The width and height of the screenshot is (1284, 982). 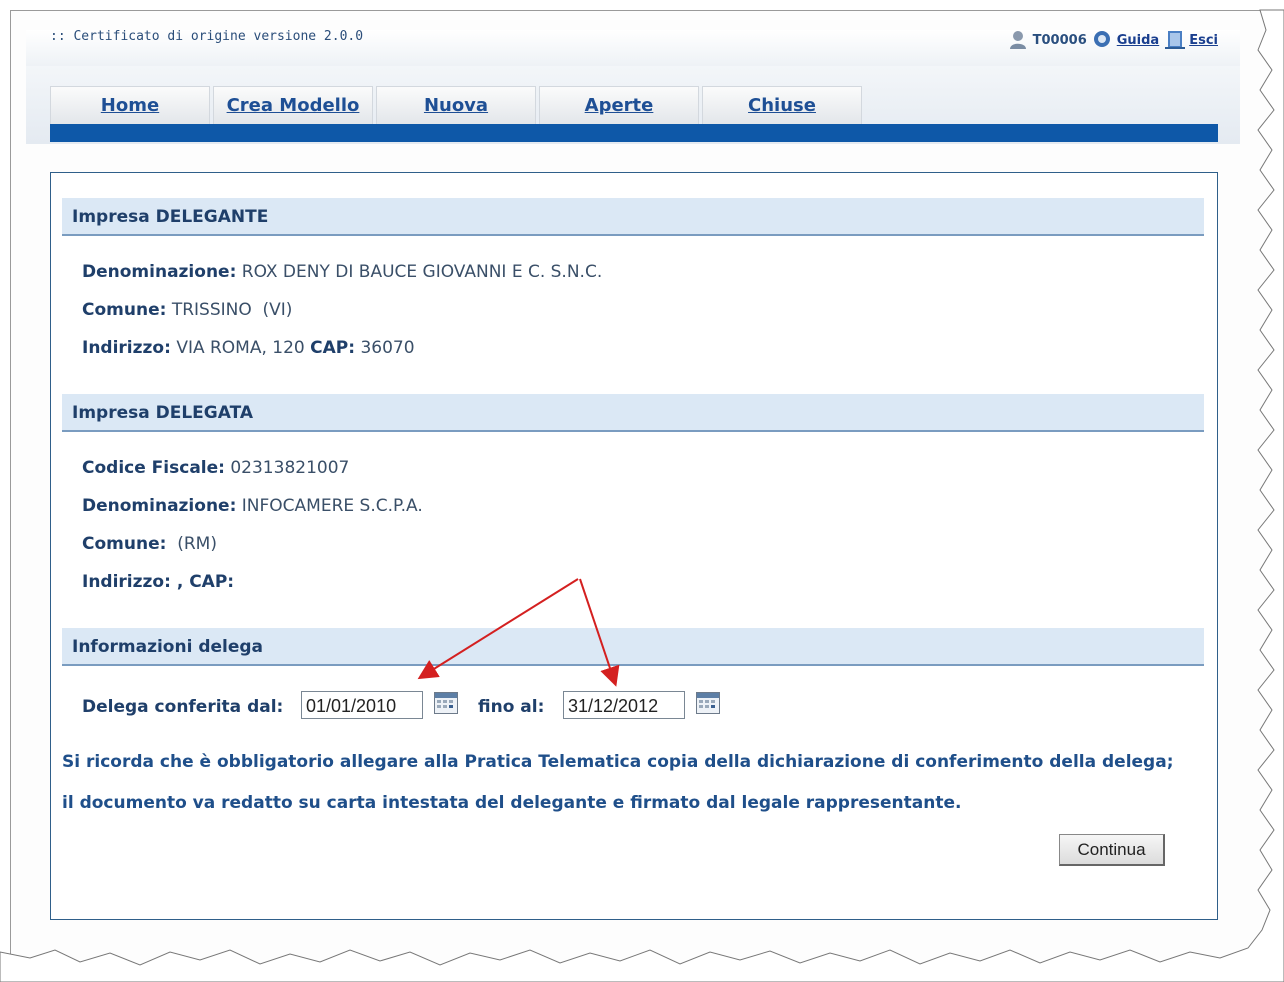 I want to click on value: ROX DENY DI BAUCE GIOVANNI E C. S.N.C., so click(x=422, y=272).